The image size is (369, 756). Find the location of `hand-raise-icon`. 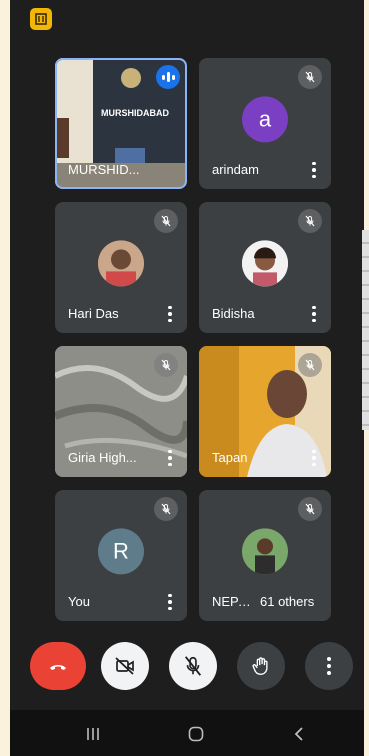

hand-raise-icon is located at coordinates (260, 666).